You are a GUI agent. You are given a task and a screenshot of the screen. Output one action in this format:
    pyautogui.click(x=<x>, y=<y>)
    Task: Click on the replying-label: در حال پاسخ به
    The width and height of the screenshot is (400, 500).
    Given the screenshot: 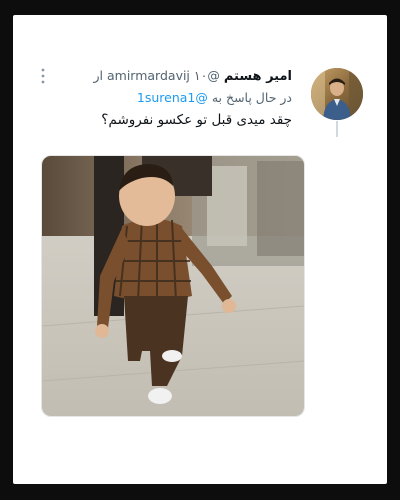 What is the action you would take?
    pyautogui.click(x=251, y=97)
    